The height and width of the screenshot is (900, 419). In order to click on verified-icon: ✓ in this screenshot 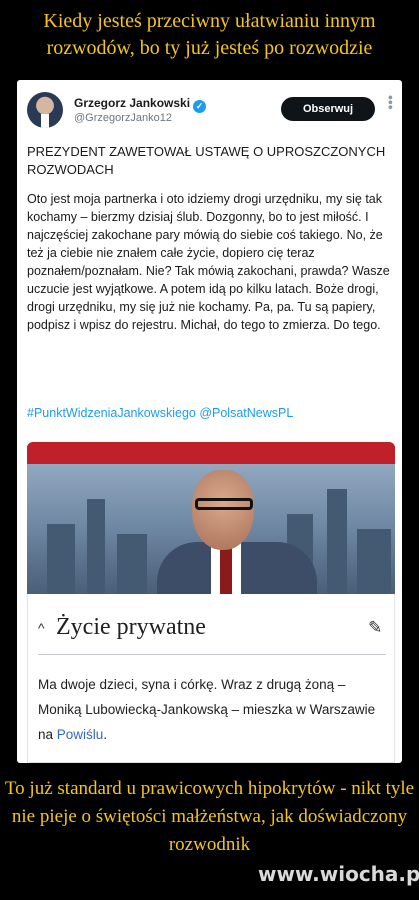, I will do `click(200, 106)`.